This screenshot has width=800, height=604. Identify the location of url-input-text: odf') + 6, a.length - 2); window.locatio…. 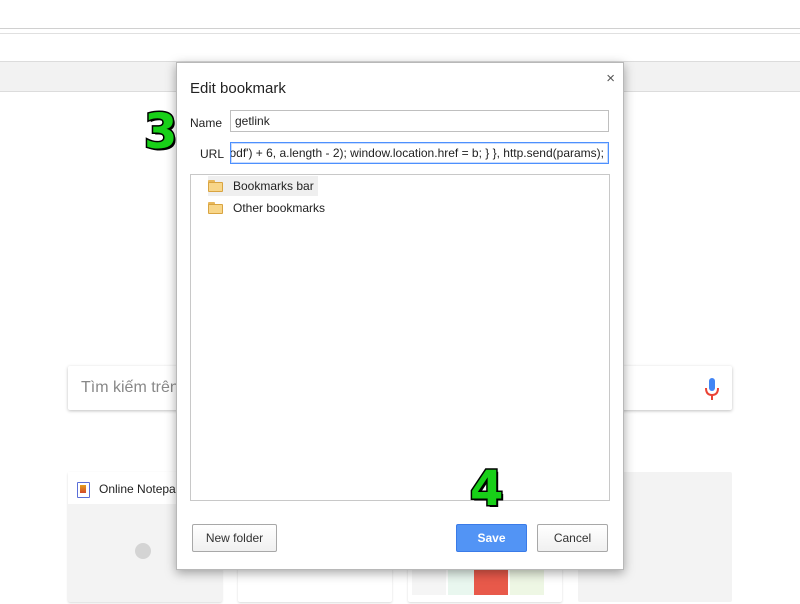
(417, 153).